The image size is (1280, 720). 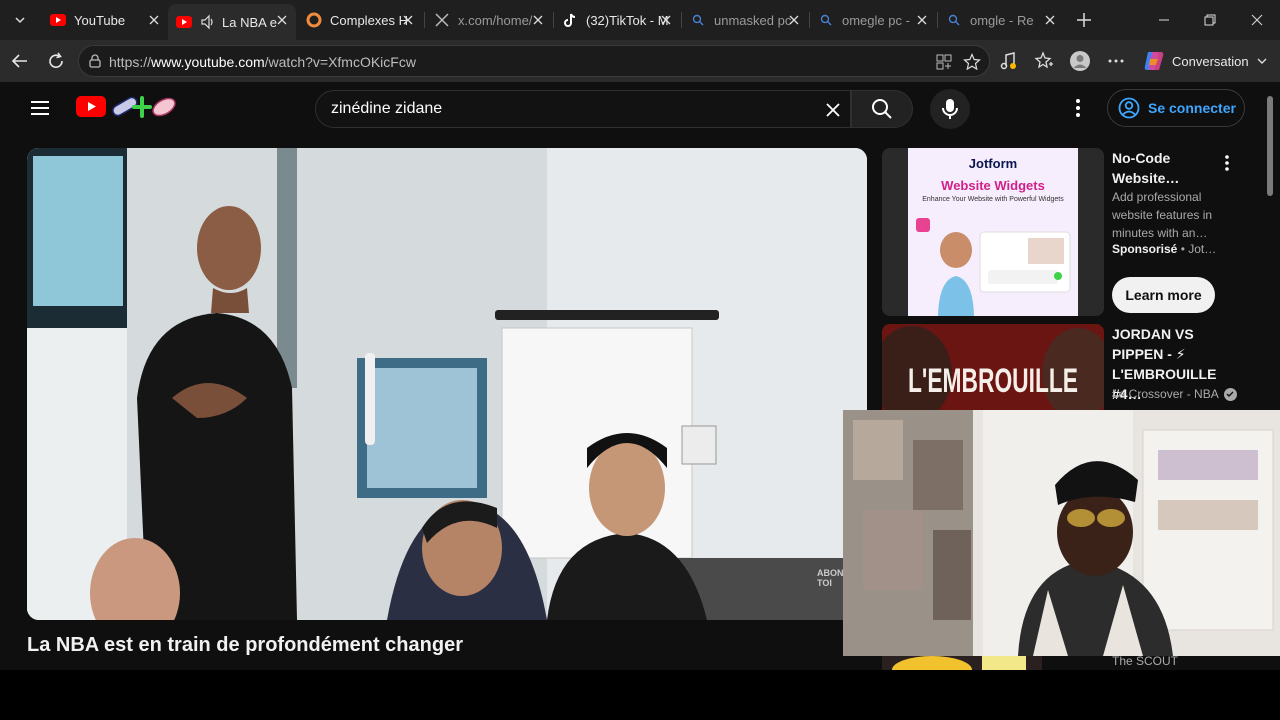 I want to click on svg-text: ABON, so click(x=830, y=573).